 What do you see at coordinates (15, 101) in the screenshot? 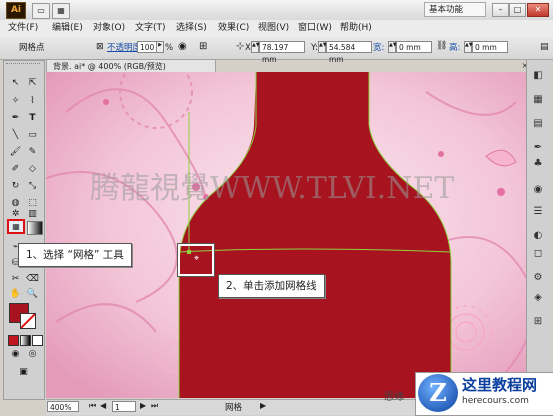
I see `magic-wand-tool-icon: ✧` at bounding box center [15, 101].